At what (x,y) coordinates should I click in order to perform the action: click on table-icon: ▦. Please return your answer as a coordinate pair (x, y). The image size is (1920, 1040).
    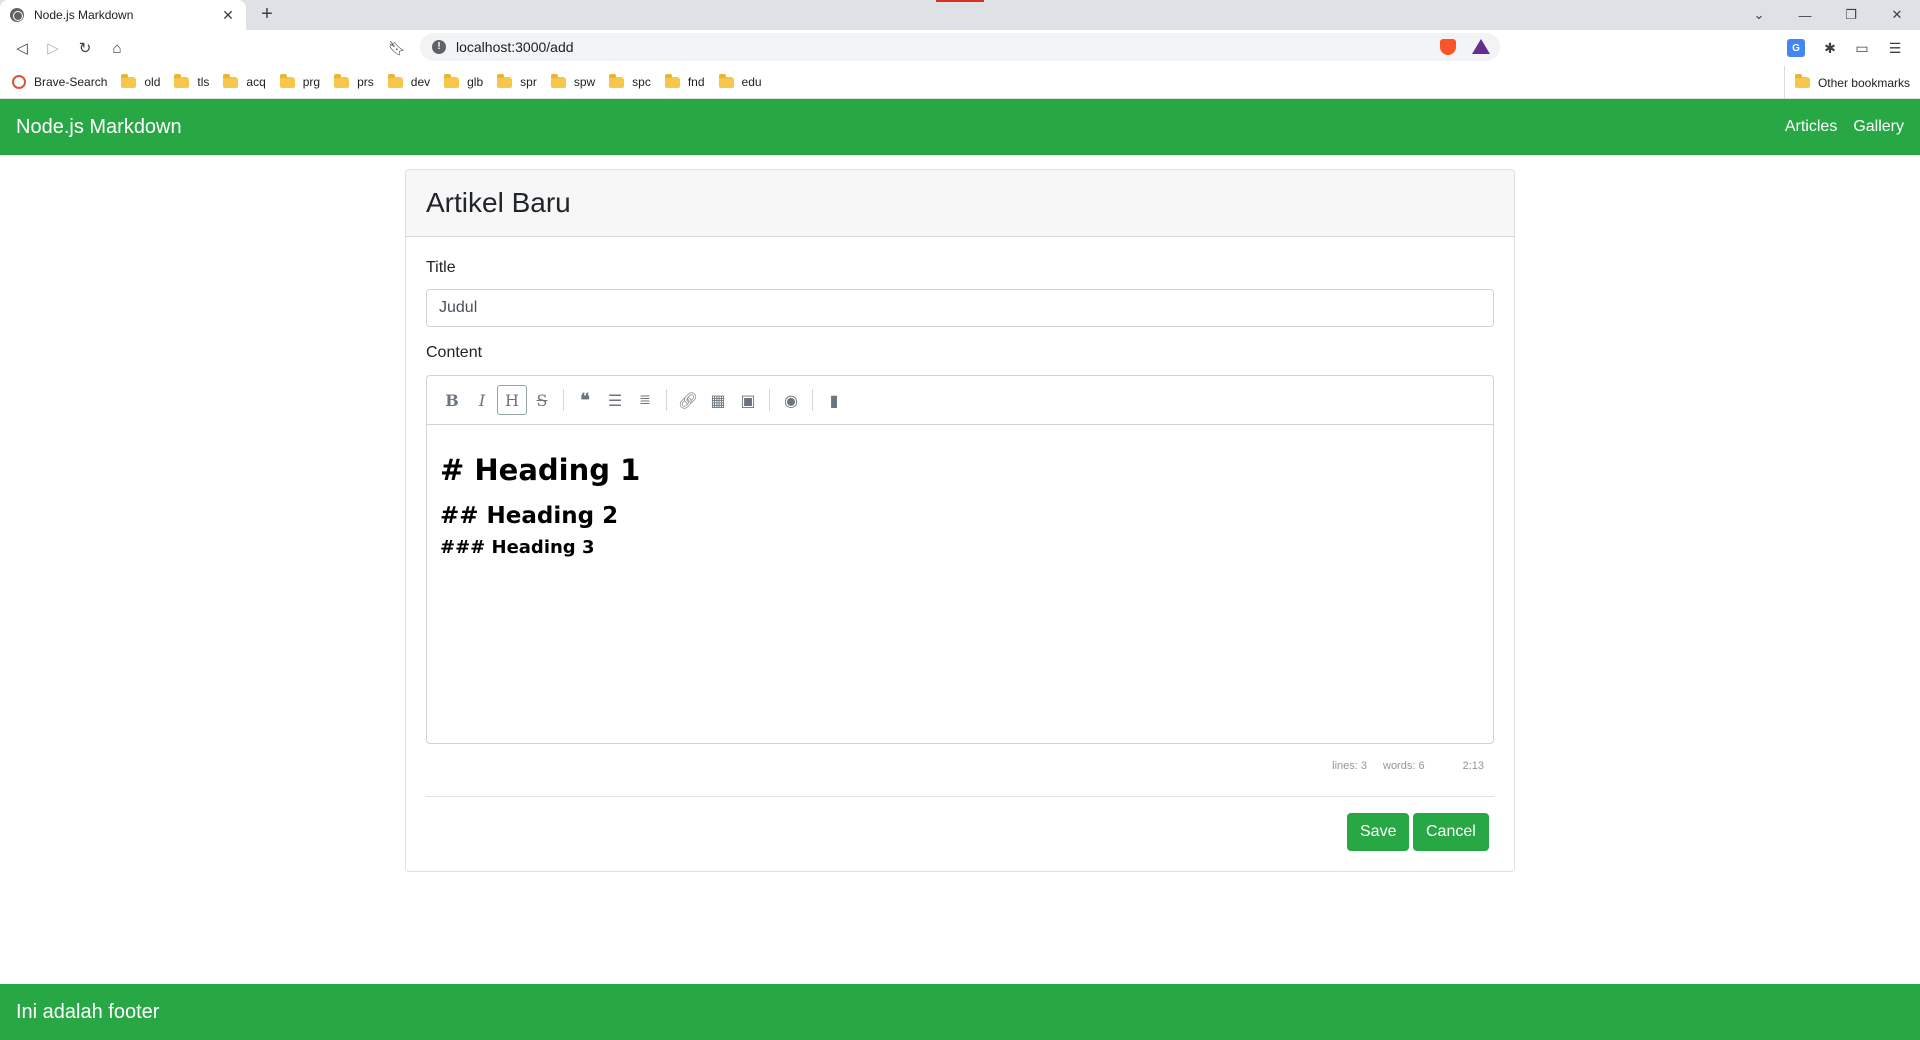
    Looking at the image, I should click on (718, 400).